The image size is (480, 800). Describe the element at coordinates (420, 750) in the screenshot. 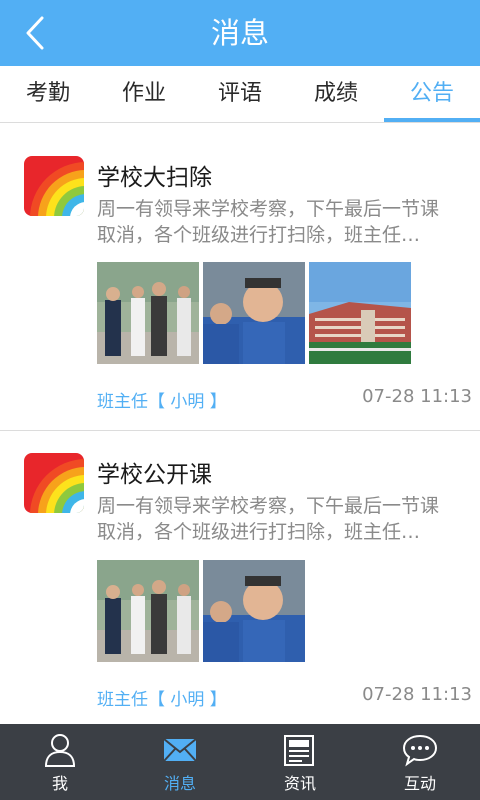

I see `chat-bubble-icon` at that location.